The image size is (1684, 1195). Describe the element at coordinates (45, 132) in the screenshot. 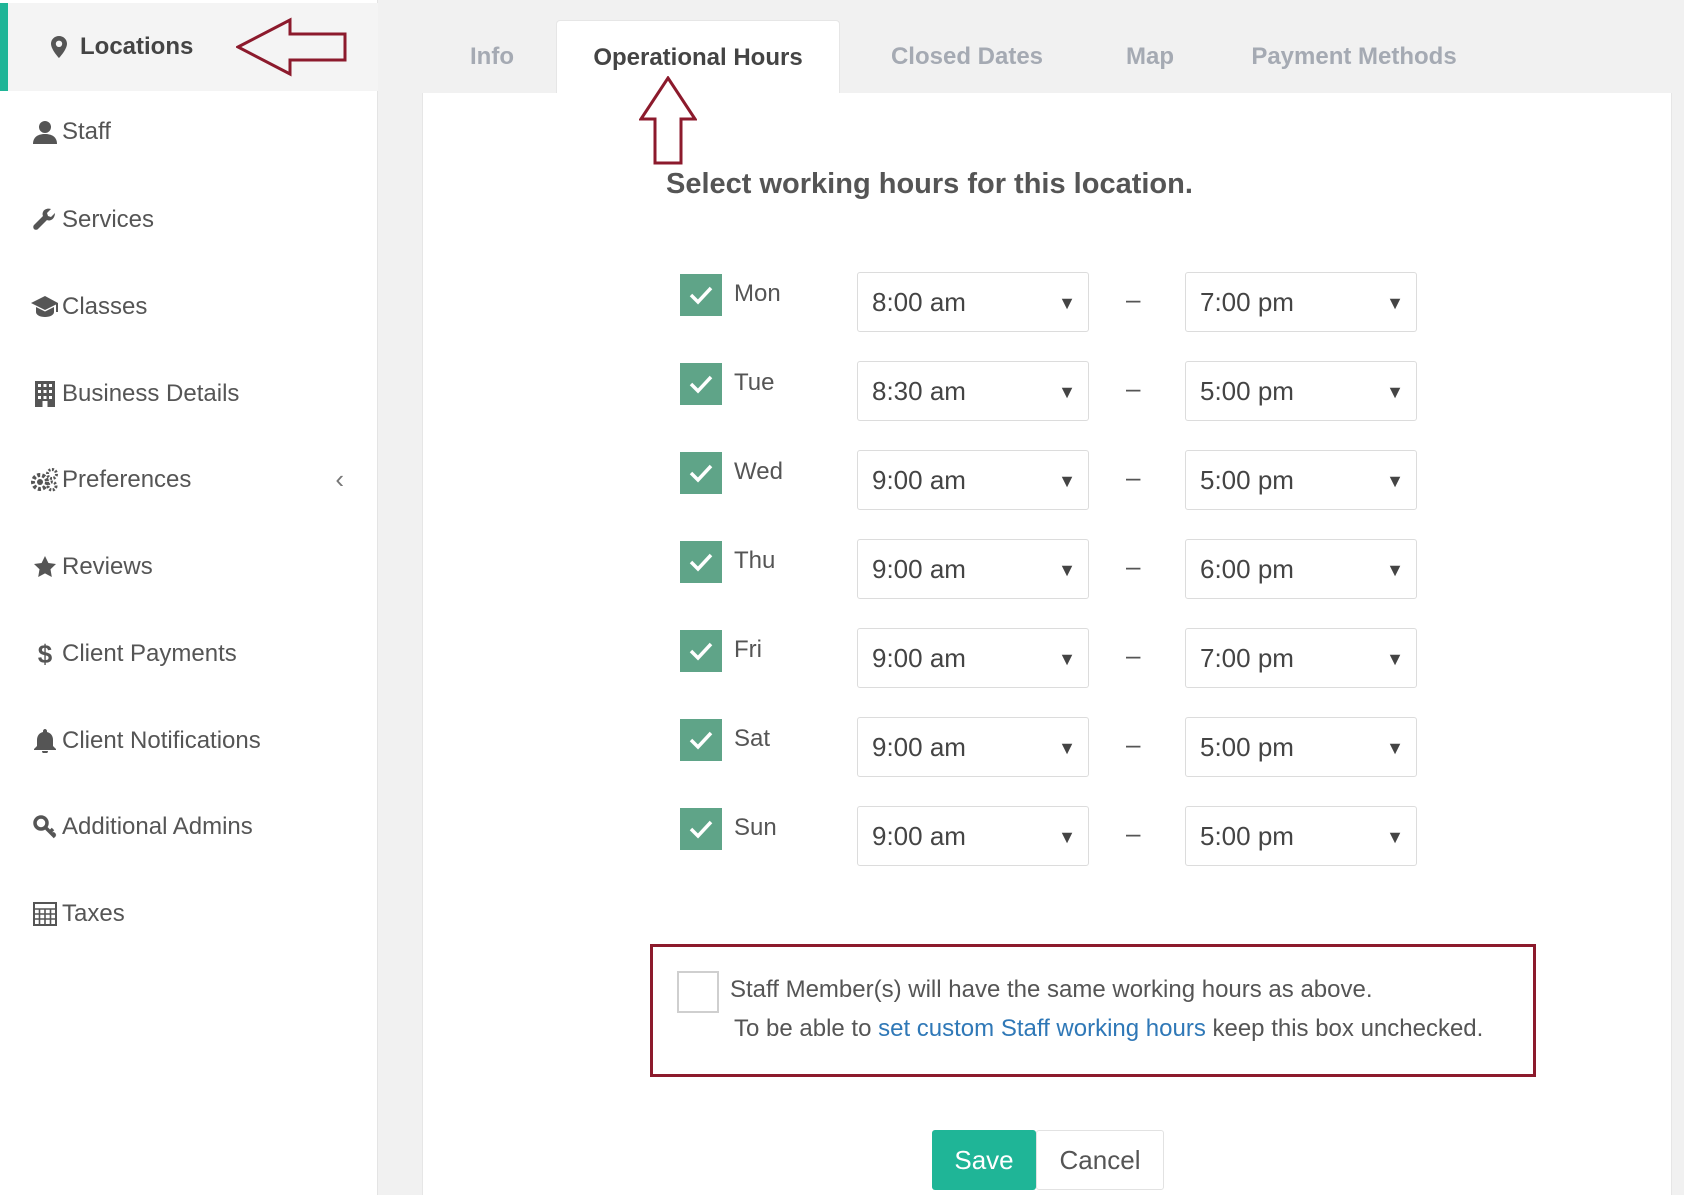

I see `user-icon` at that location.